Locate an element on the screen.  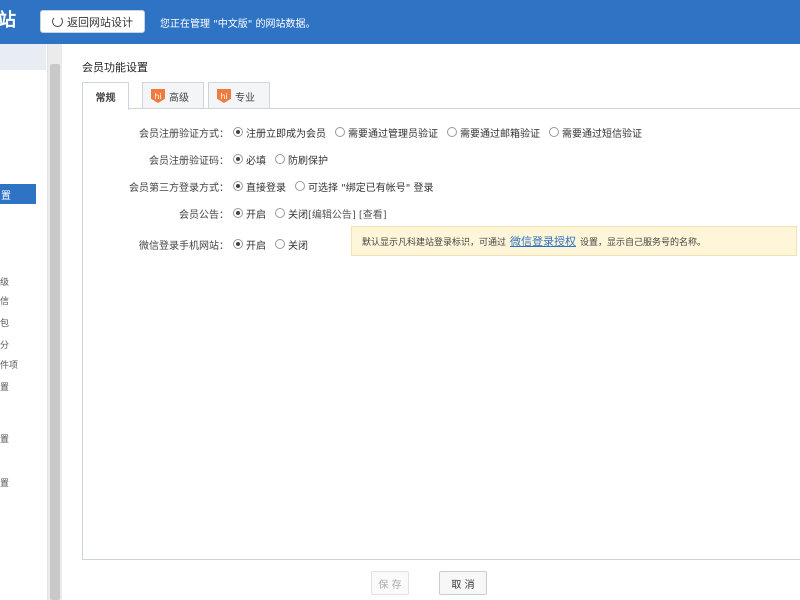
option-label: 防刷保护 is located at coordinates (308, 161).